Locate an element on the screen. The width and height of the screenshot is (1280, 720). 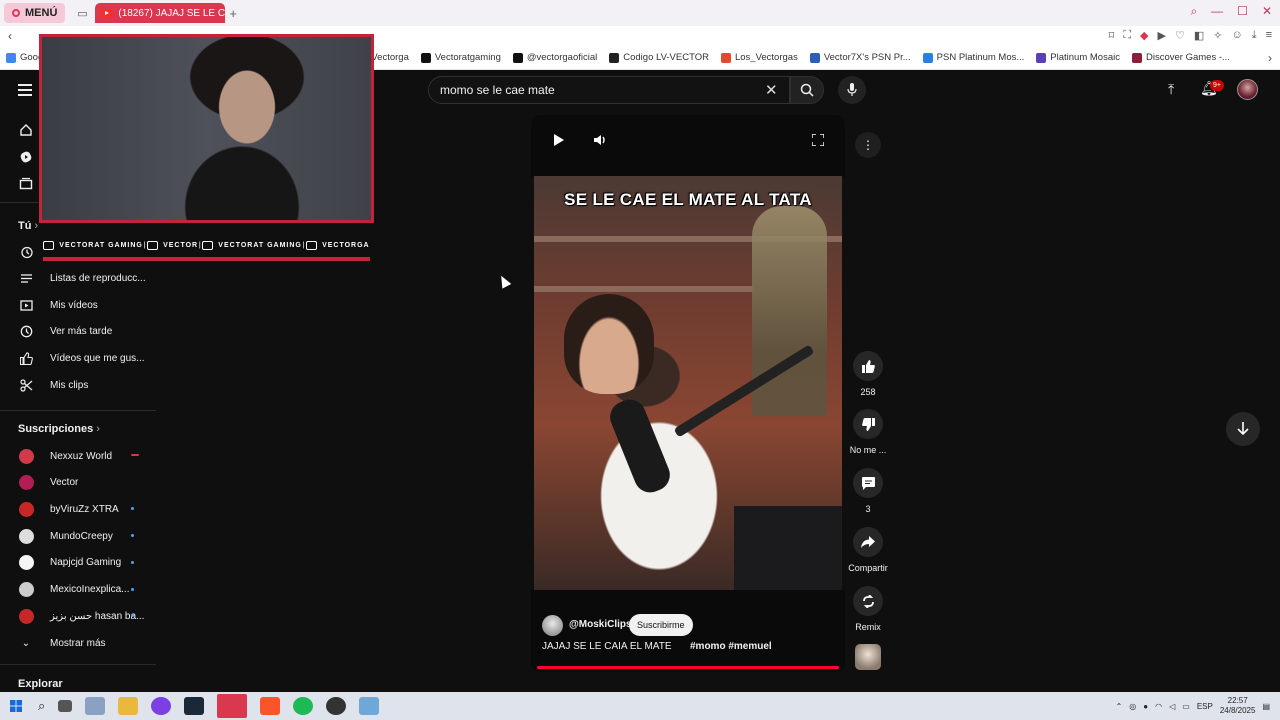
new-tab-icon: + is located at coordinates (233, 13).